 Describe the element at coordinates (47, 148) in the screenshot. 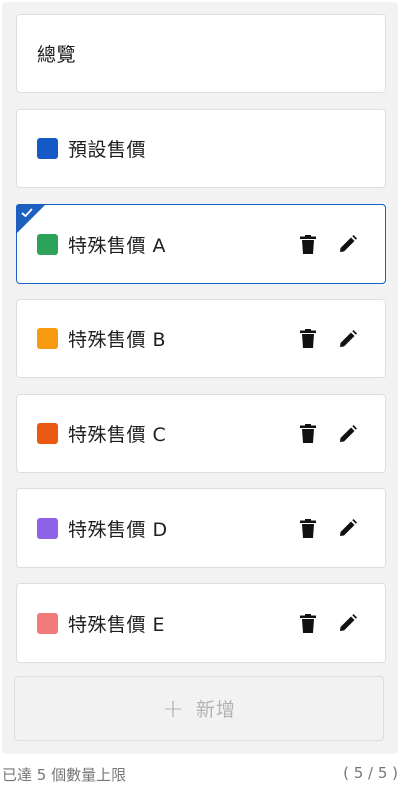

I see `default-price-swatch` at that location.